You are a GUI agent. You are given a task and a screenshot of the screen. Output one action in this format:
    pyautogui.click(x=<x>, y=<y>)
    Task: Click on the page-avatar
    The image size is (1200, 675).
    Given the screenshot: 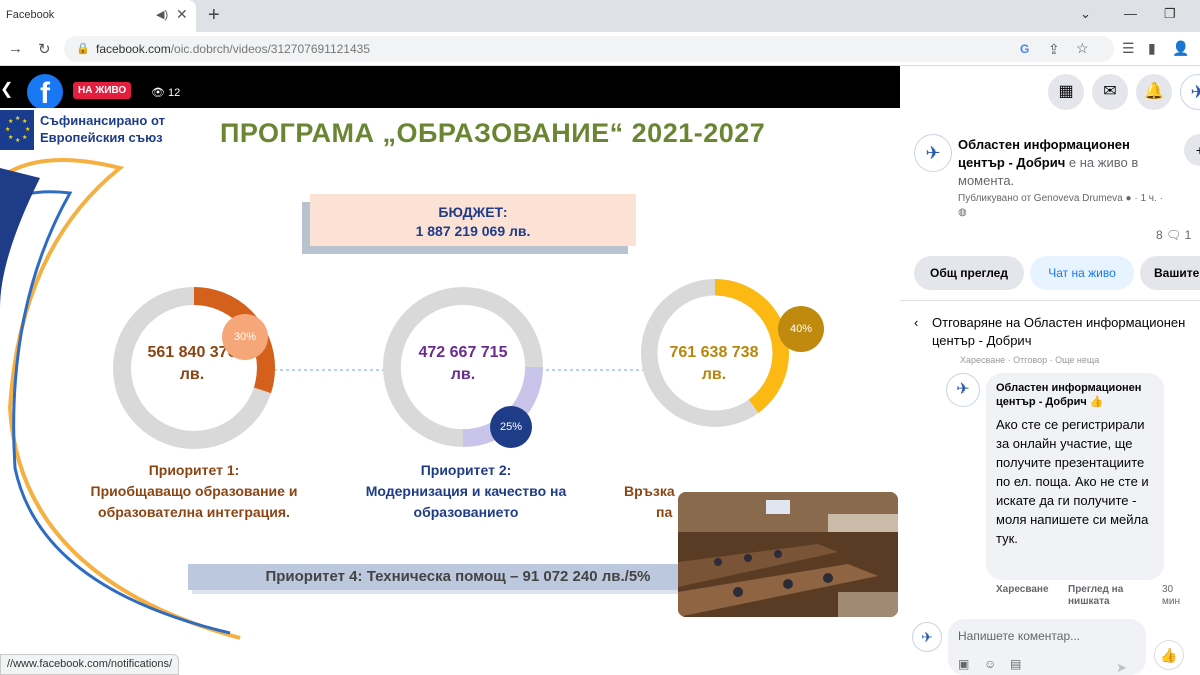 What is the action you would take?
    pyautogui.click(x=933, y=153)
    